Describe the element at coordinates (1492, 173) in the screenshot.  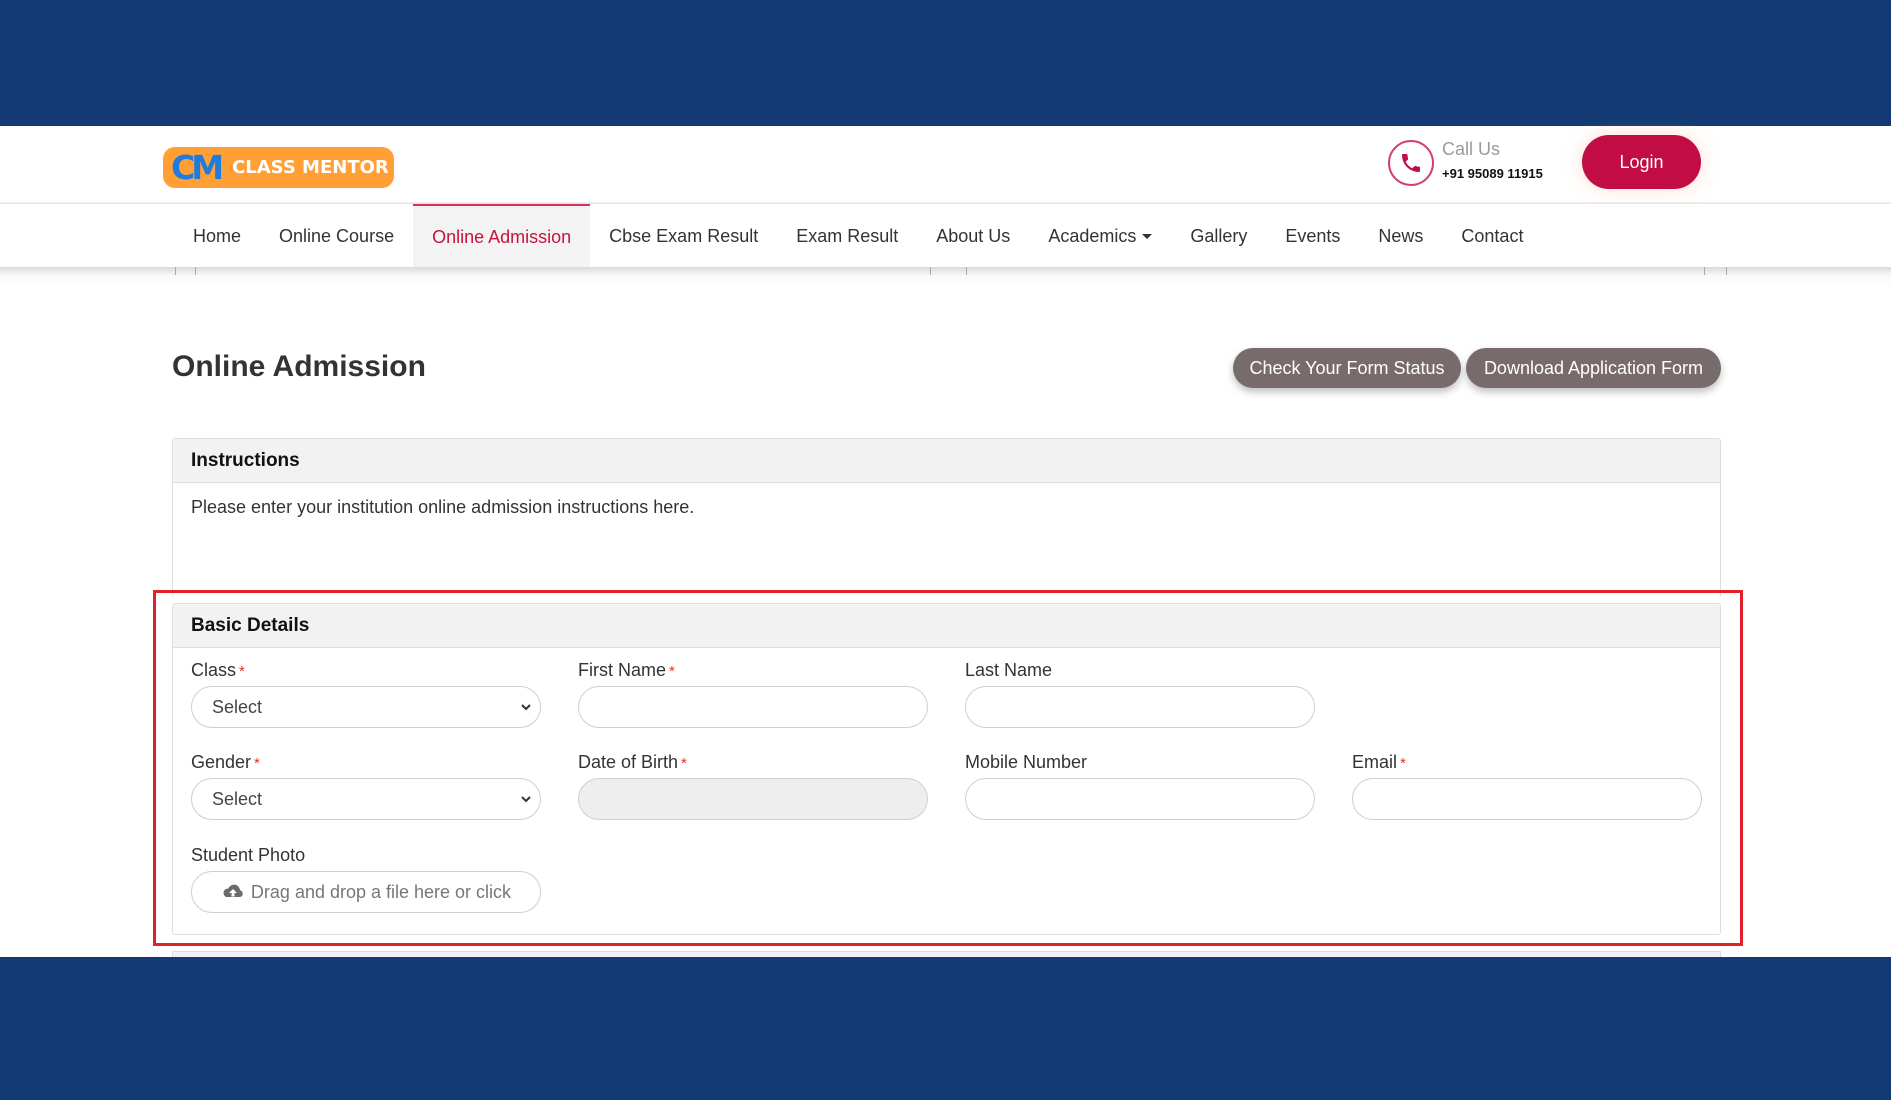
I see `phone-number: +91 95089 11915` at that location.